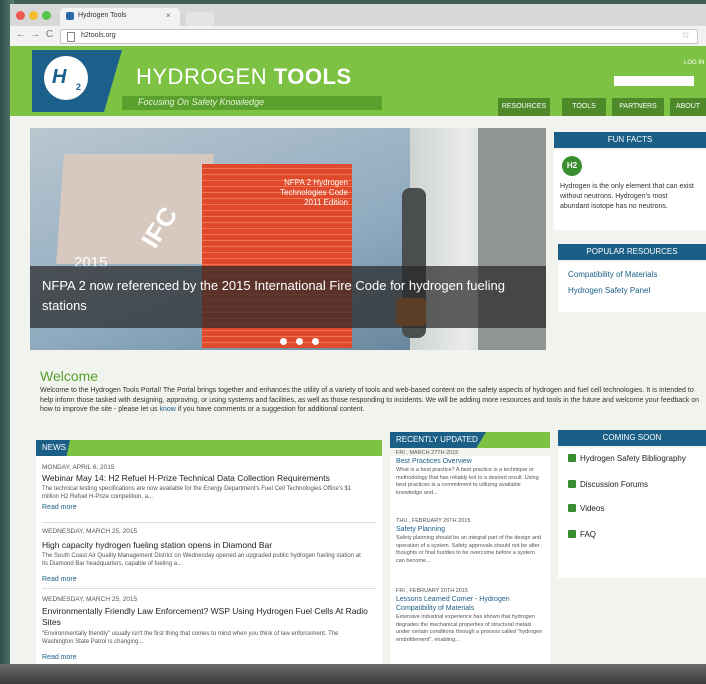 The image size is (706, 684). I want to click on forward-icon: →, so click(35, 34).